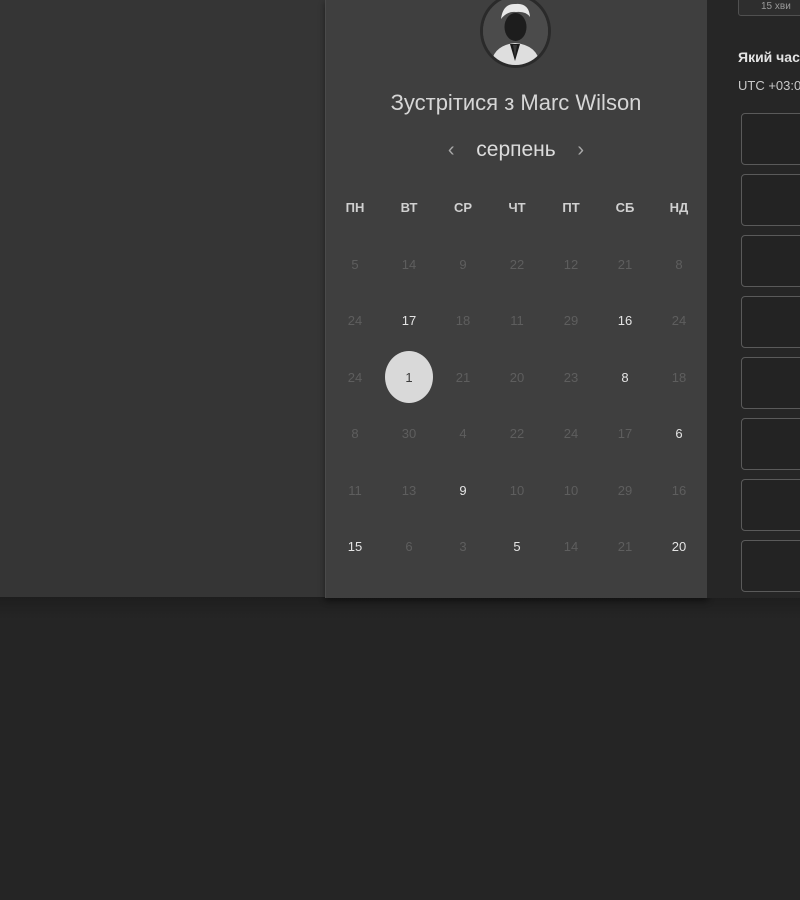 Image resolution: width=800 pixels, height=900 pixels. I want to click on unavailable-day: 4, so click(463, 434).